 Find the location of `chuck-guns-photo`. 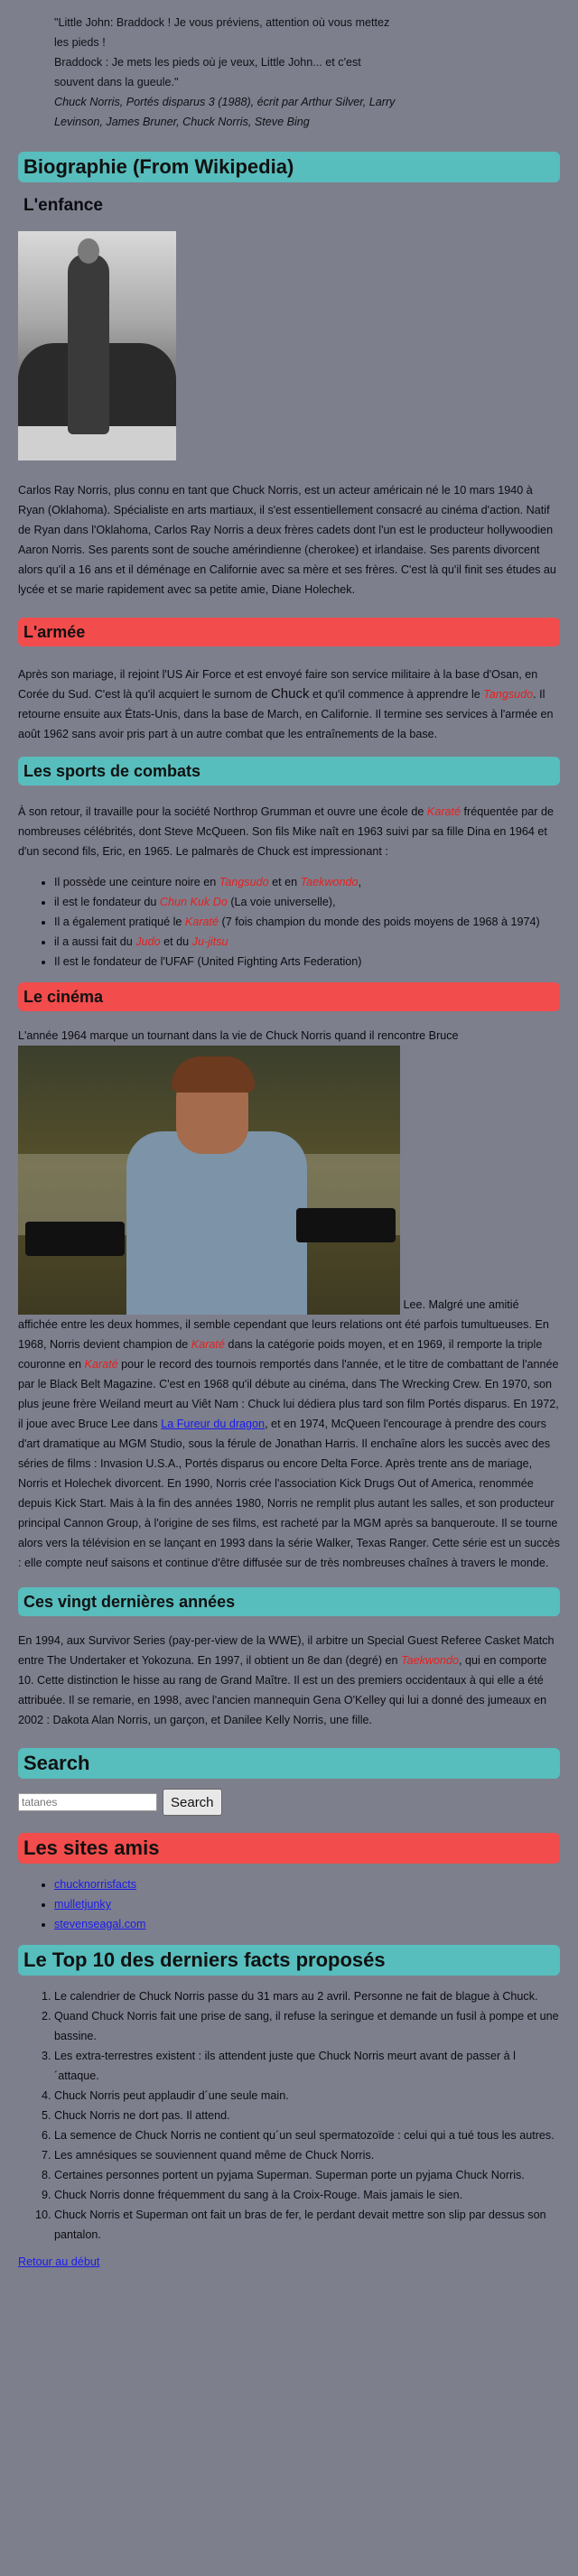

chuck-guns-photo is located at coordinates (209, 1180).